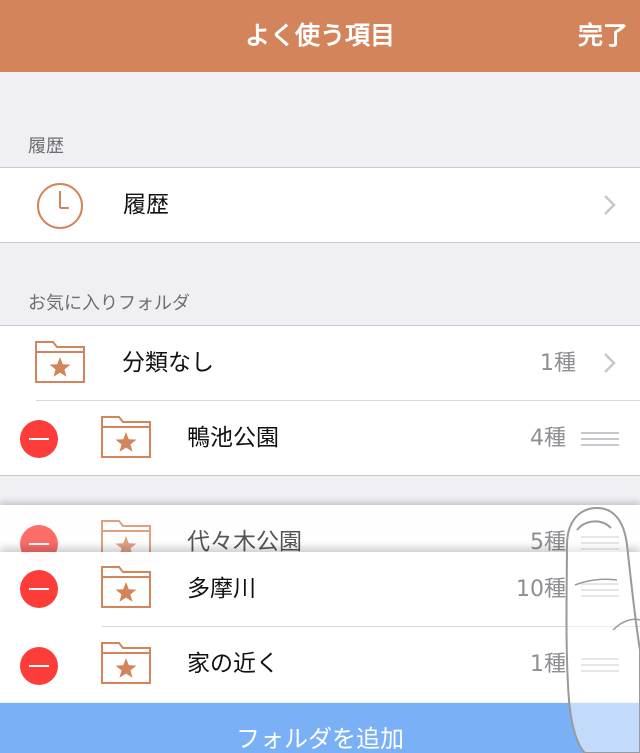 The image size is (640, 753). I want to click on folders-section-header: お気に入りフォルダ, so click(109, 303).